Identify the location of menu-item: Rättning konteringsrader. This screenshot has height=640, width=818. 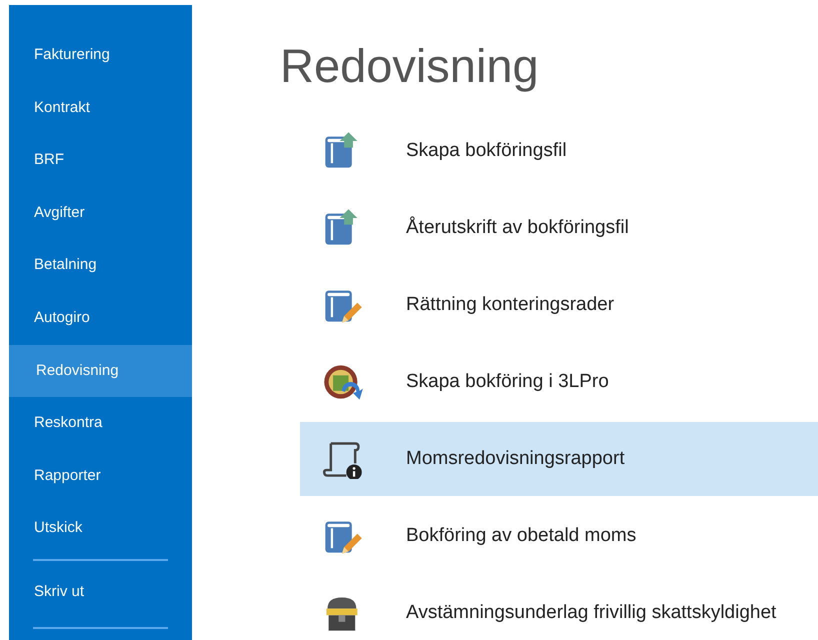
(559, 305).